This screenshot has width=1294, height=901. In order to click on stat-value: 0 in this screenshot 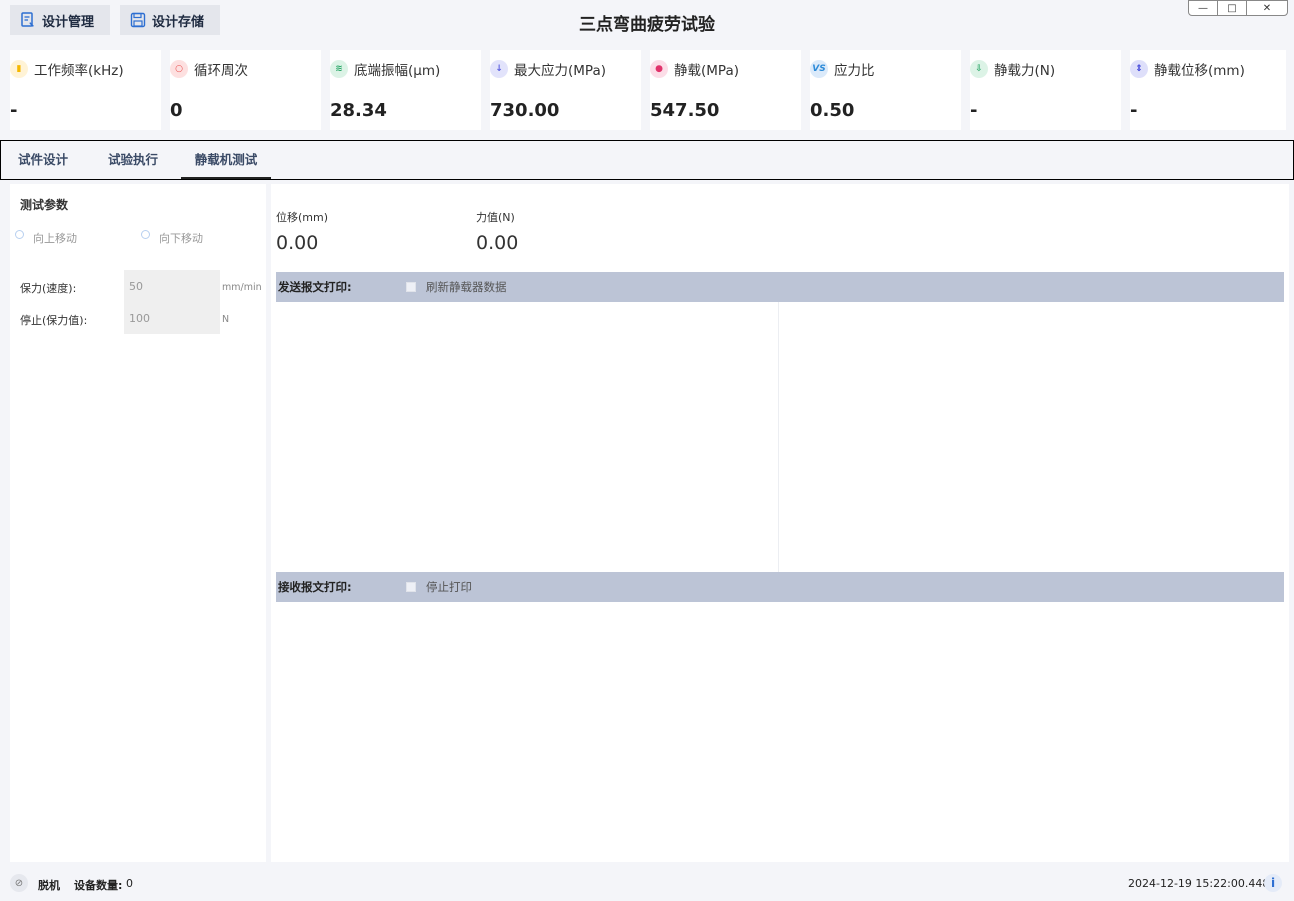, I will do `click(176, 110)`.